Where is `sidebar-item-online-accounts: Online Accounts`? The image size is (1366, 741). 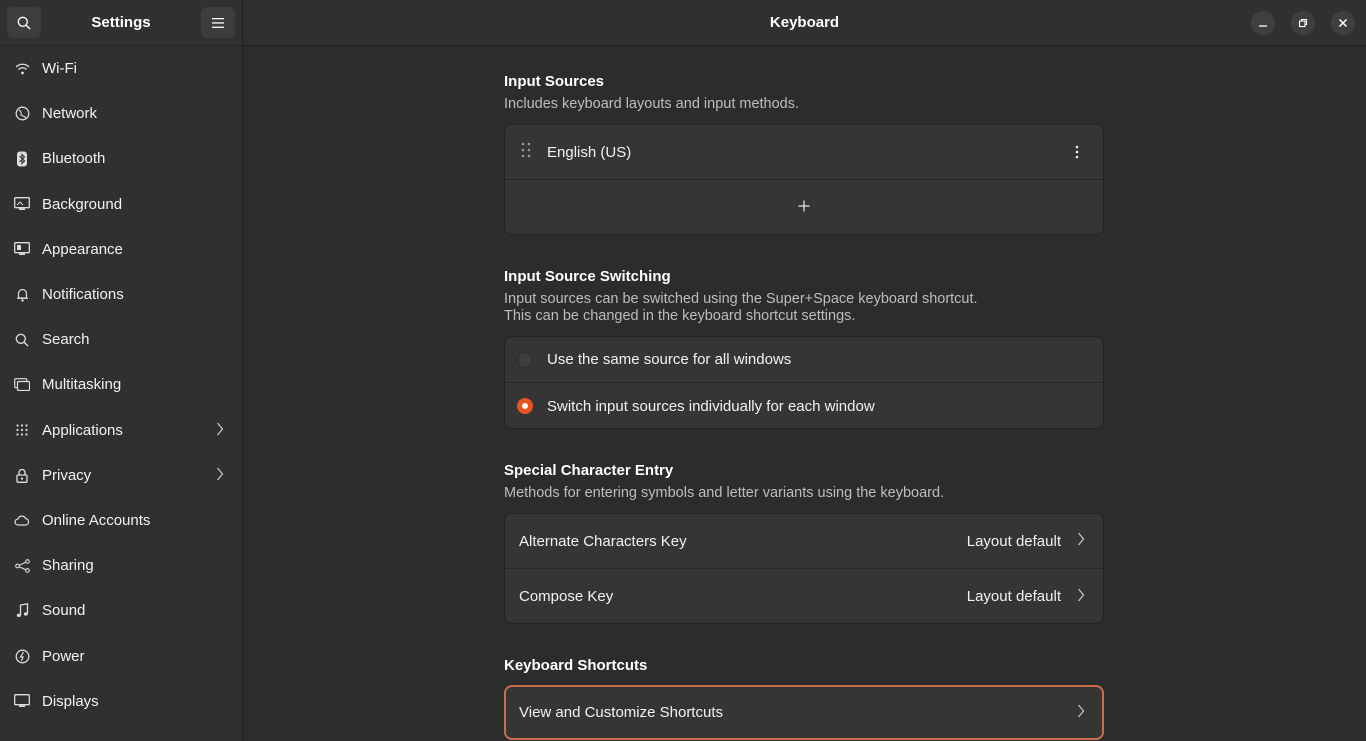
sidebar-item-online-accounts: Online Accounts is located at coordinates (121, 520).